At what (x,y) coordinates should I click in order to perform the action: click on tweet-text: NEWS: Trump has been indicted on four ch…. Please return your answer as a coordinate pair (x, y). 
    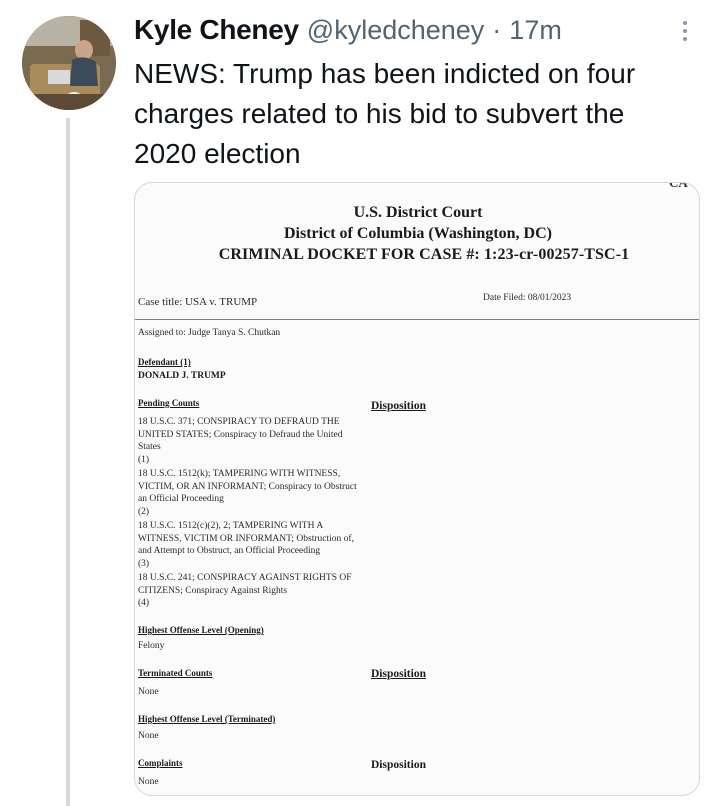
    Looking at the image, I should click on (385, 113).